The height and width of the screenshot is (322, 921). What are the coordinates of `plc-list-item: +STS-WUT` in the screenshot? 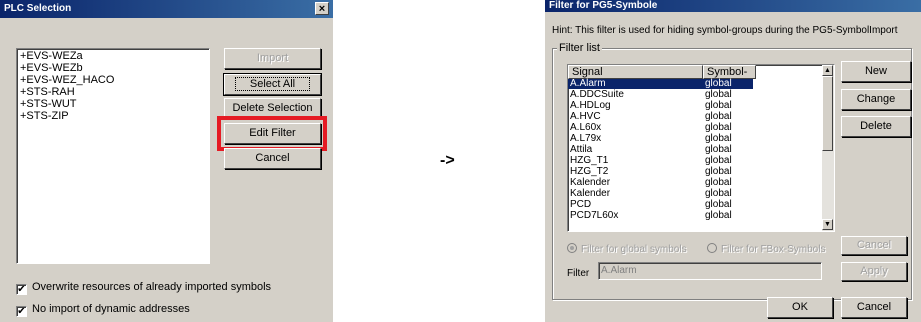 It's located at (113, 104).